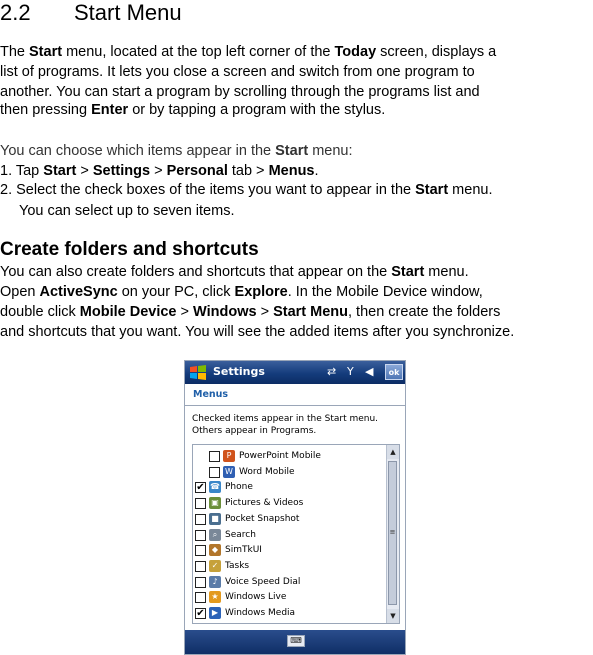 Image resolution: width=593 pixels, height=655 pixels. Describe the element at coordinates (215, 503) in the screenshot. I see `app-icon: ▣` at that location.